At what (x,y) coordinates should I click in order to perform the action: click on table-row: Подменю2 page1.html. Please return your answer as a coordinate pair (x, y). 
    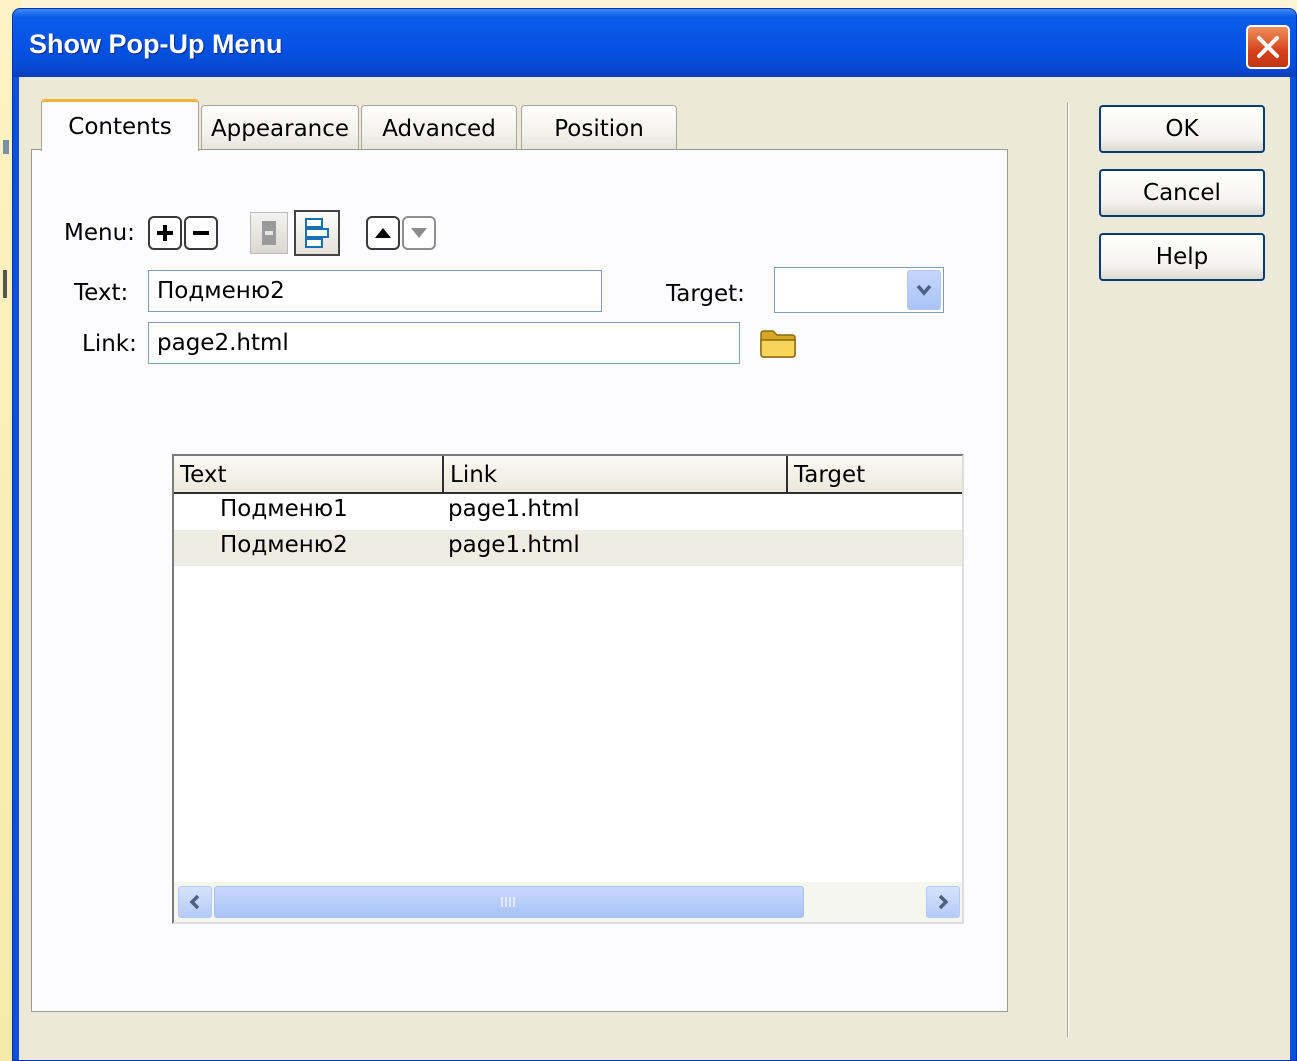
    Looking at the image, I should click on (568, 548).